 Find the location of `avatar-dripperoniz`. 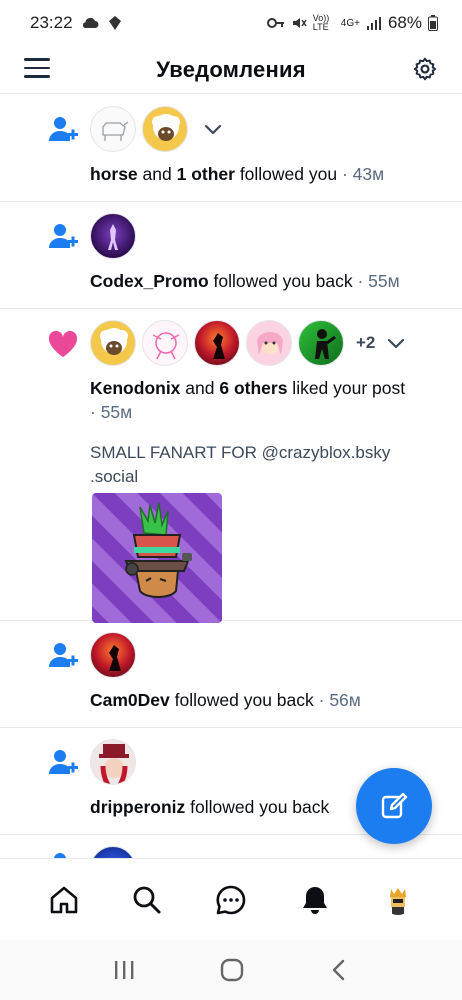

avatar-dripperoniz is located at coordinates (113, 762).